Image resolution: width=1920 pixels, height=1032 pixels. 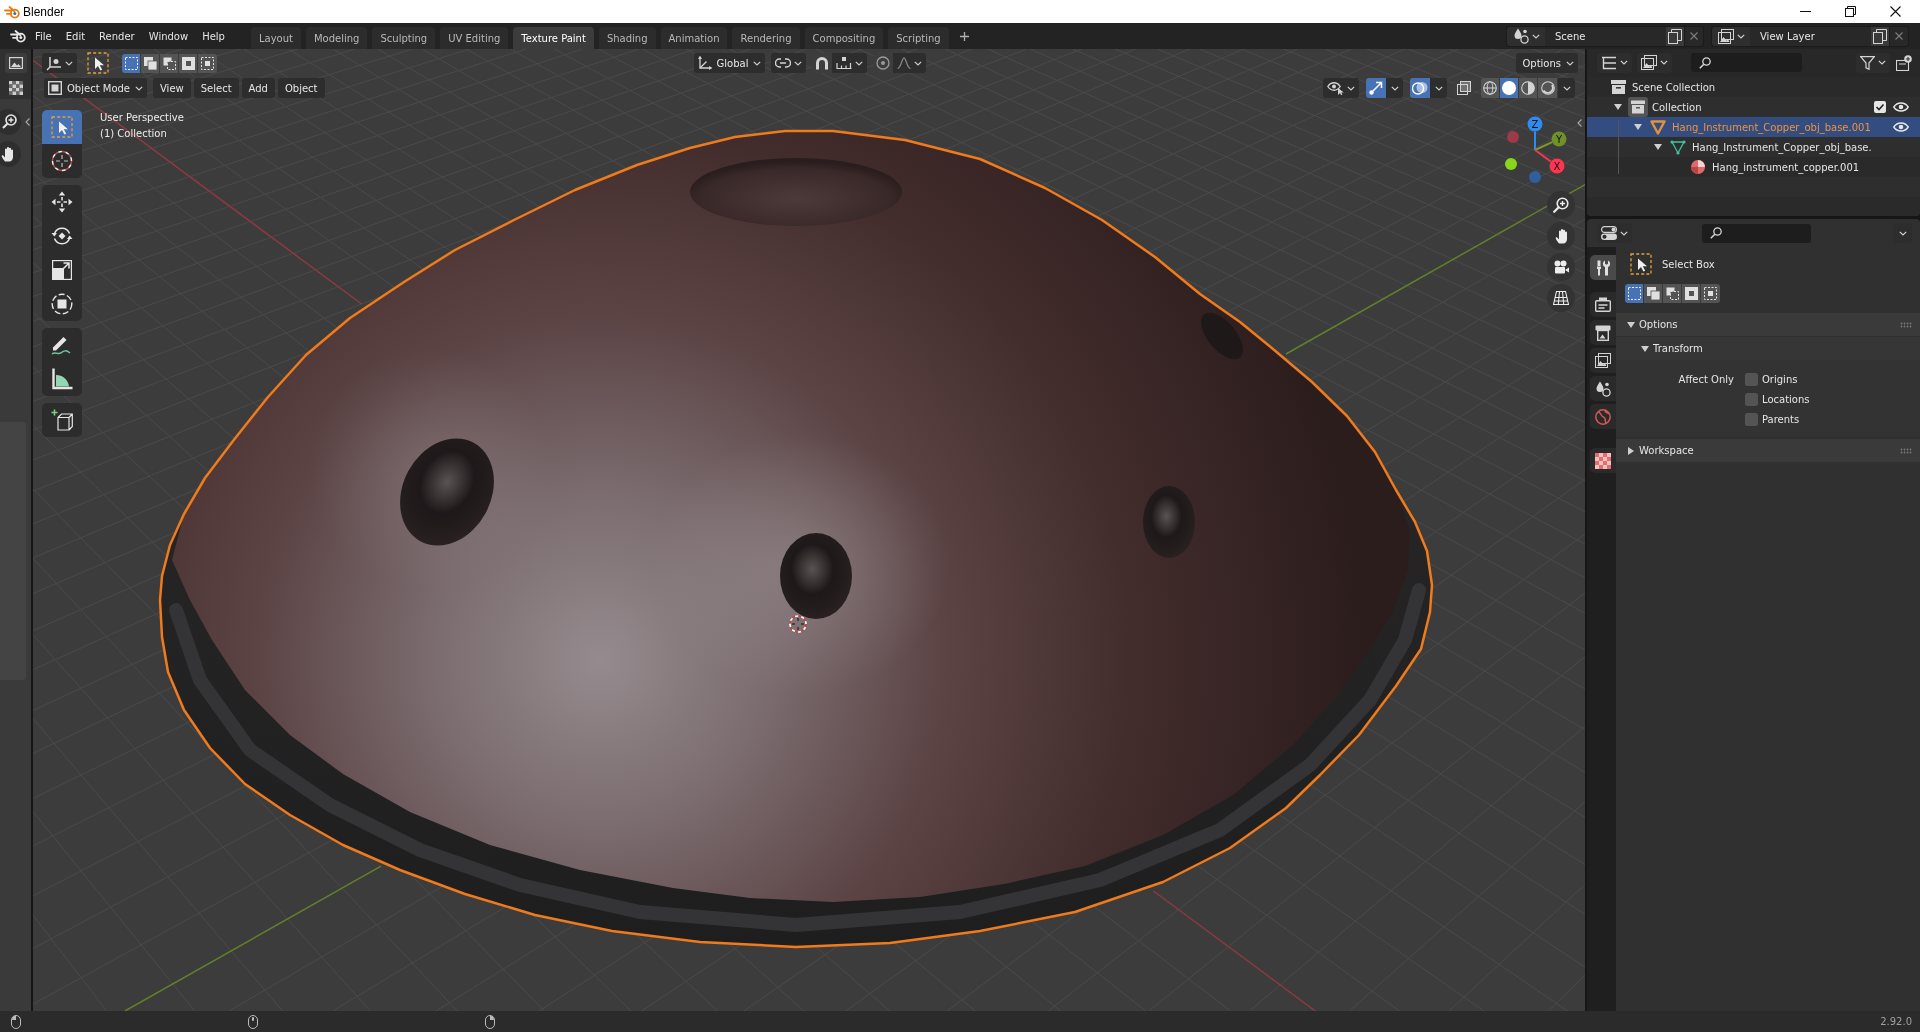 I want to click on panel-header: Workspace, so click(x=1768, y=450).